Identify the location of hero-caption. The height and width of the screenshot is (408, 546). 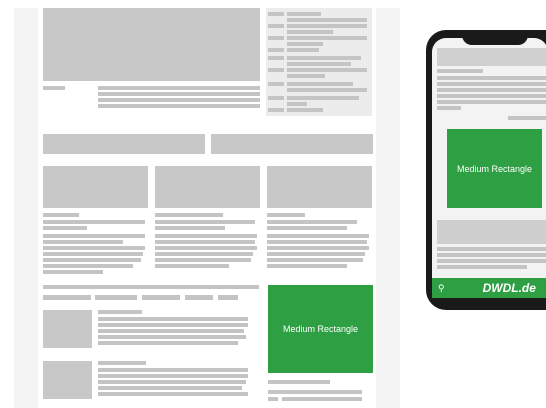
(54, 88).